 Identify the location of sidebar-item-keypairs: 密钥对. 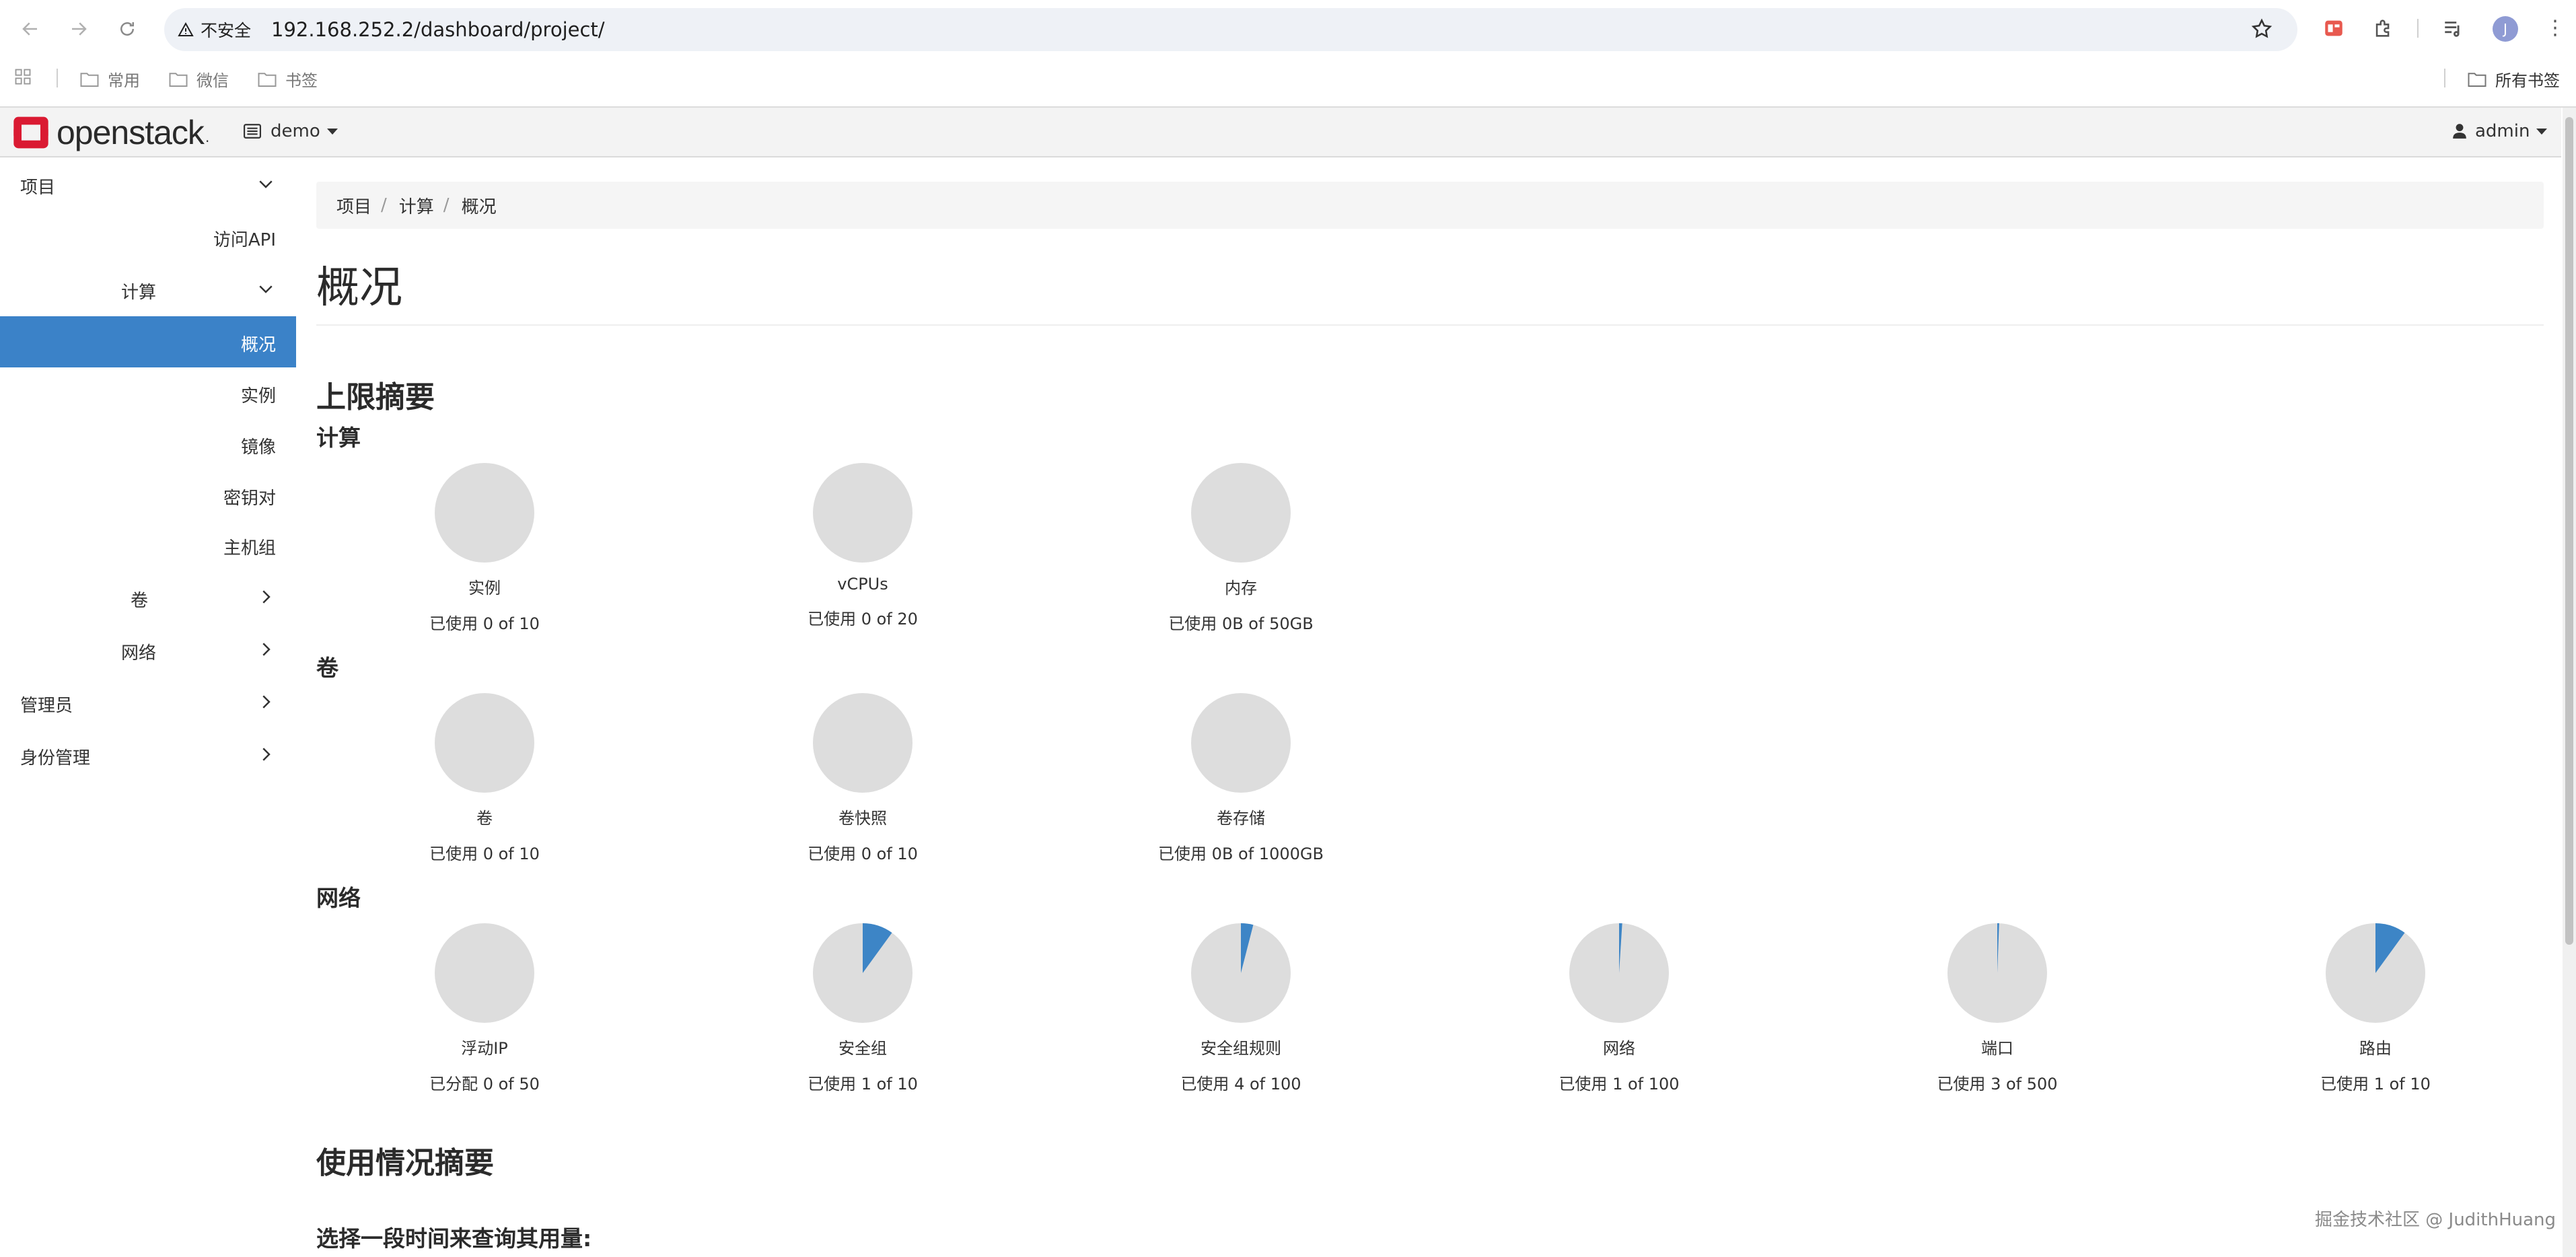
(148, 495).